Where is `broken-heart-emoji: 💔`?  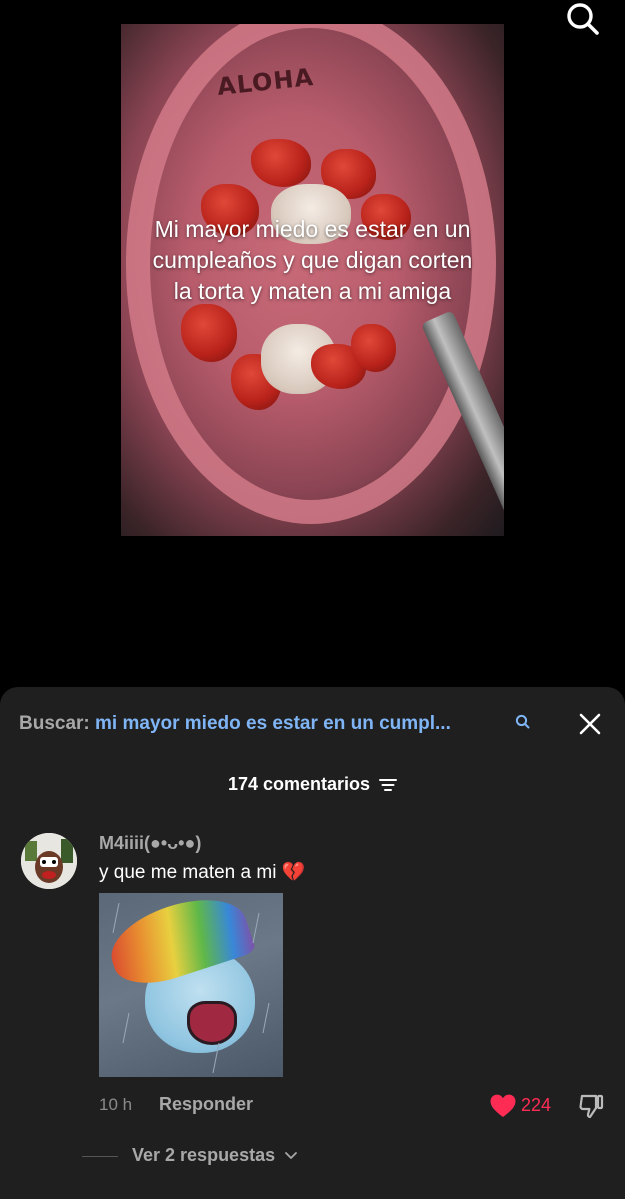 broken-heart-emoji: 💔 is located at coordinates (293, 872).